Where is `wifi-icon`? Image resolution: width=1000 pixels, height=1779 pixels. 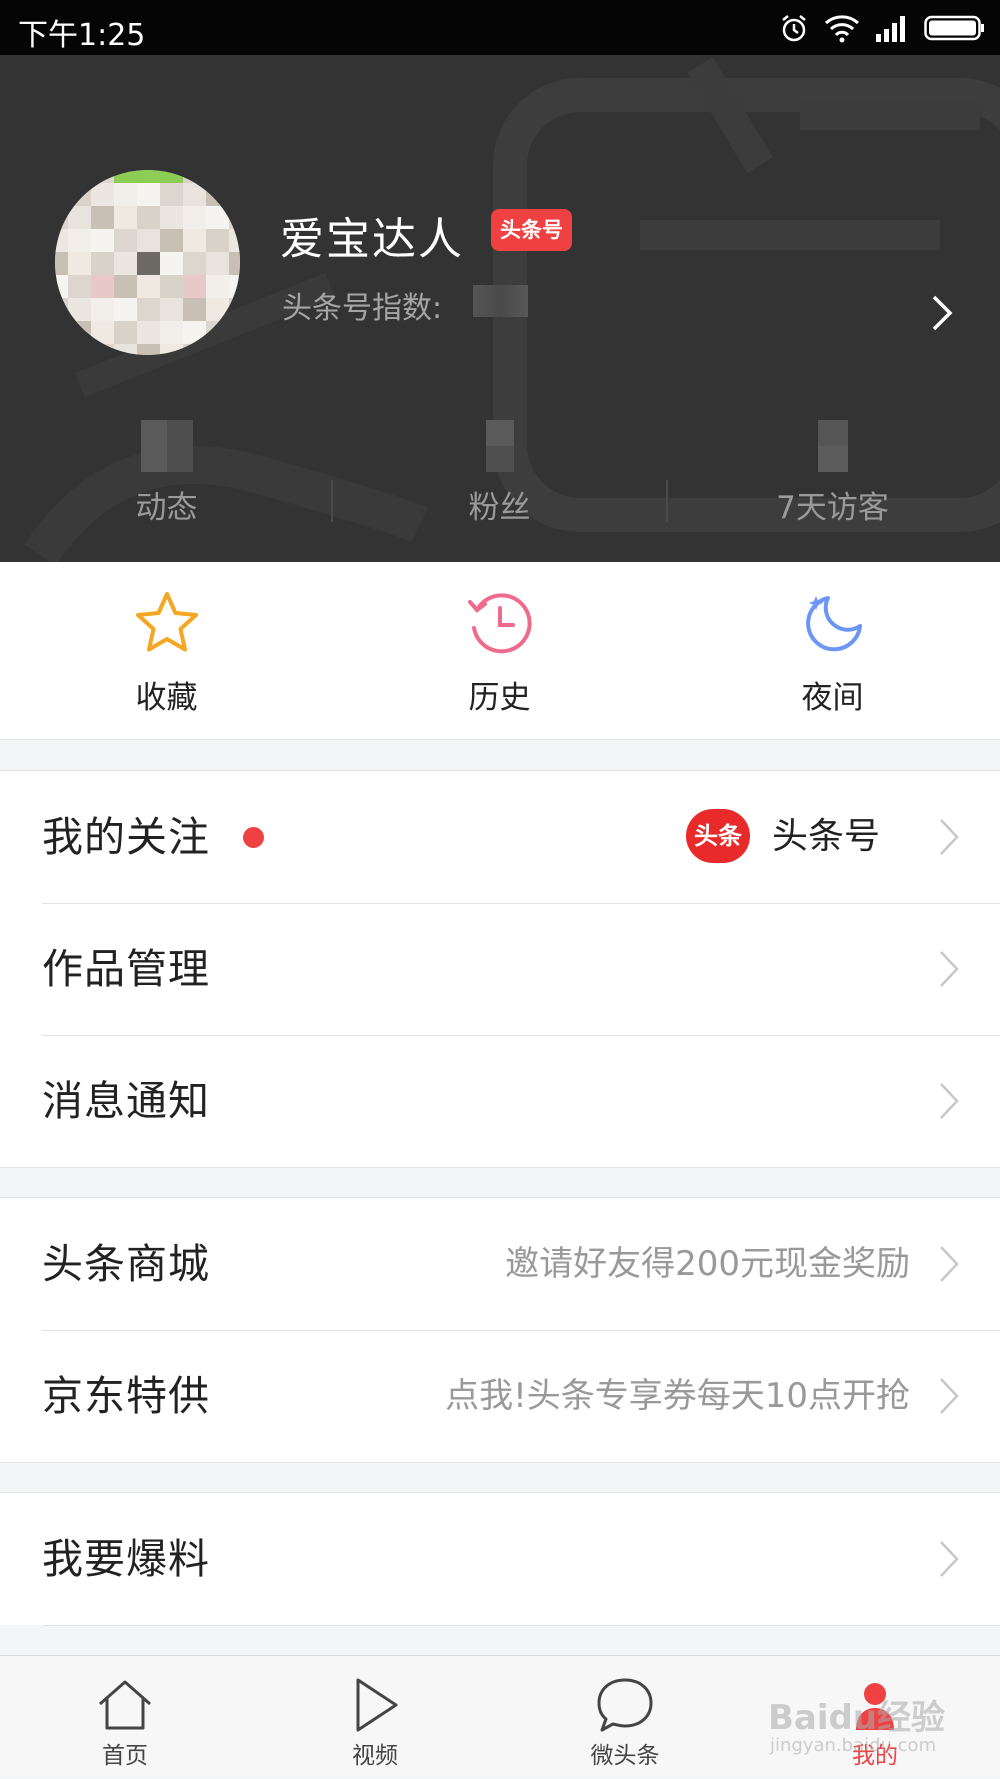 wifi-icon is located at coordinates (842, 29).